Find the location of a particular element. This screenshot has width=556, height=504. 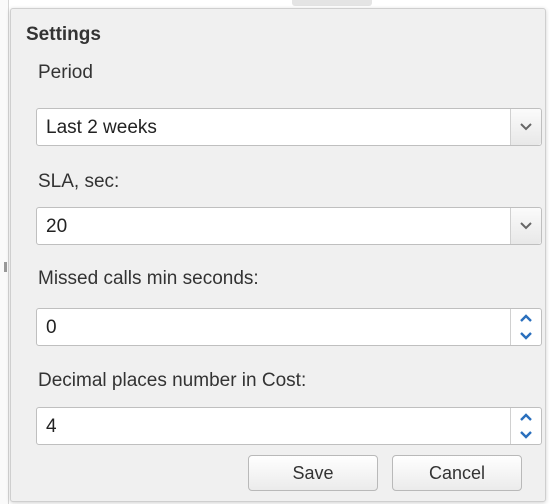

decimal-places-increment-button is located at coordinates (526, 417).